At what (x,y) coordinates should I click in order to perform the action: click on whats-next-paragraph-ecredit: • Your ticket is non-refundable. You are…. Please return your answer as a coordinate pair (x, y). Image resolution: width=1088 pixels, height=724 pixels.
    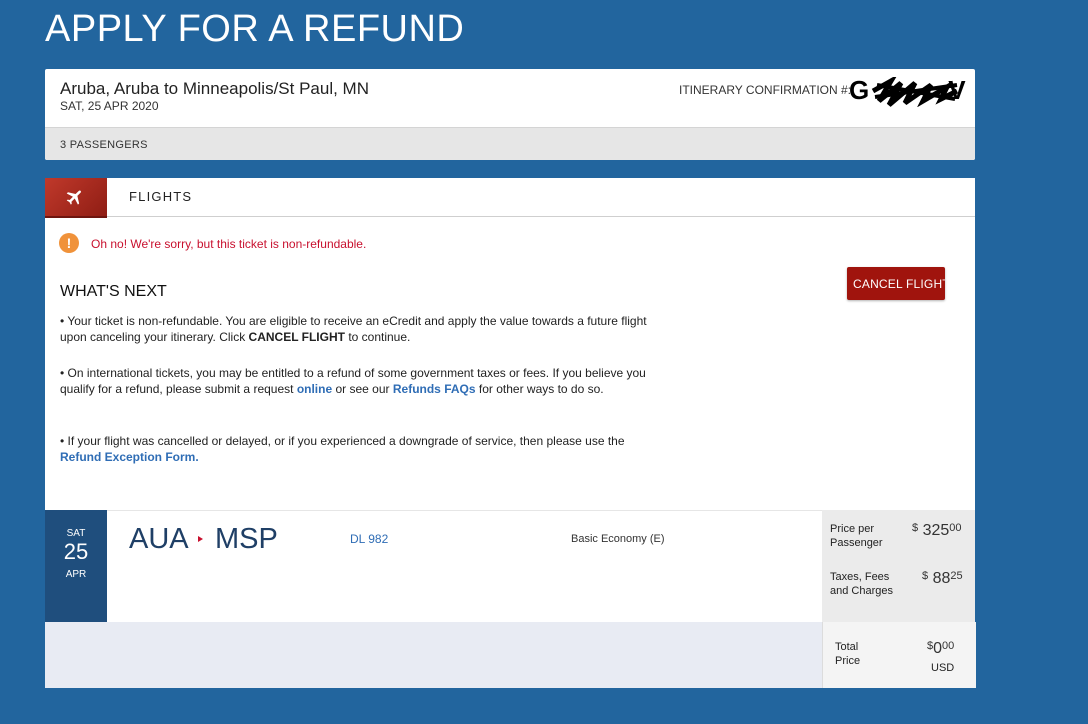
    Looking at the image, I should click on (355, 329).